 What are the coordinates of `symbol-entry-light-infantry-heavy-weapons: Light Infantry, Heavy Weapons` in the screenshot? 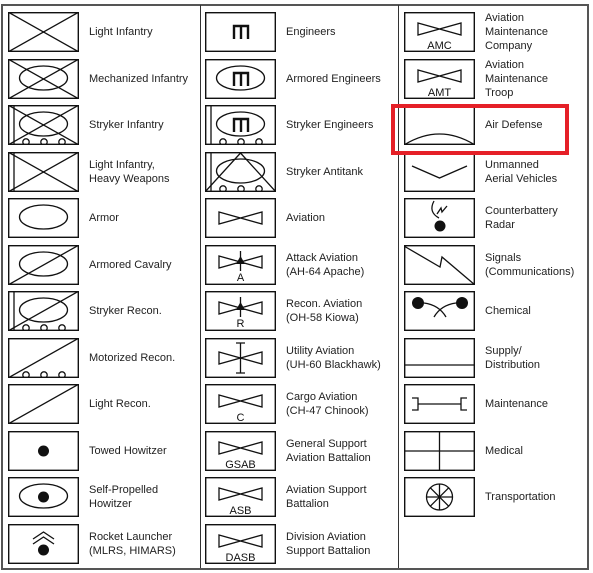 It's located at (103, 174).